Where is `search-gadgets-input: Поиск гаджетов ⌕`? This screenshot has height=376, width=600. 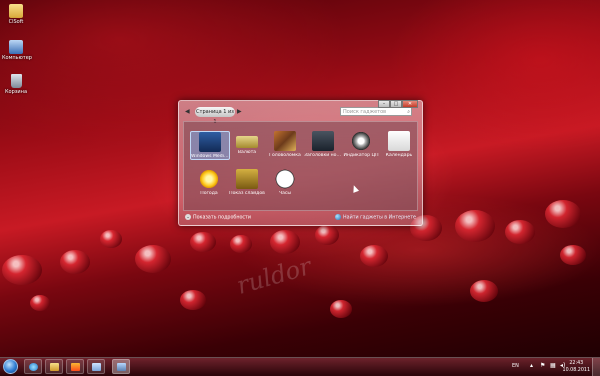 search-gadgets-input: Поиск гаджетов ⌕ is located at coordinates (376, 111).